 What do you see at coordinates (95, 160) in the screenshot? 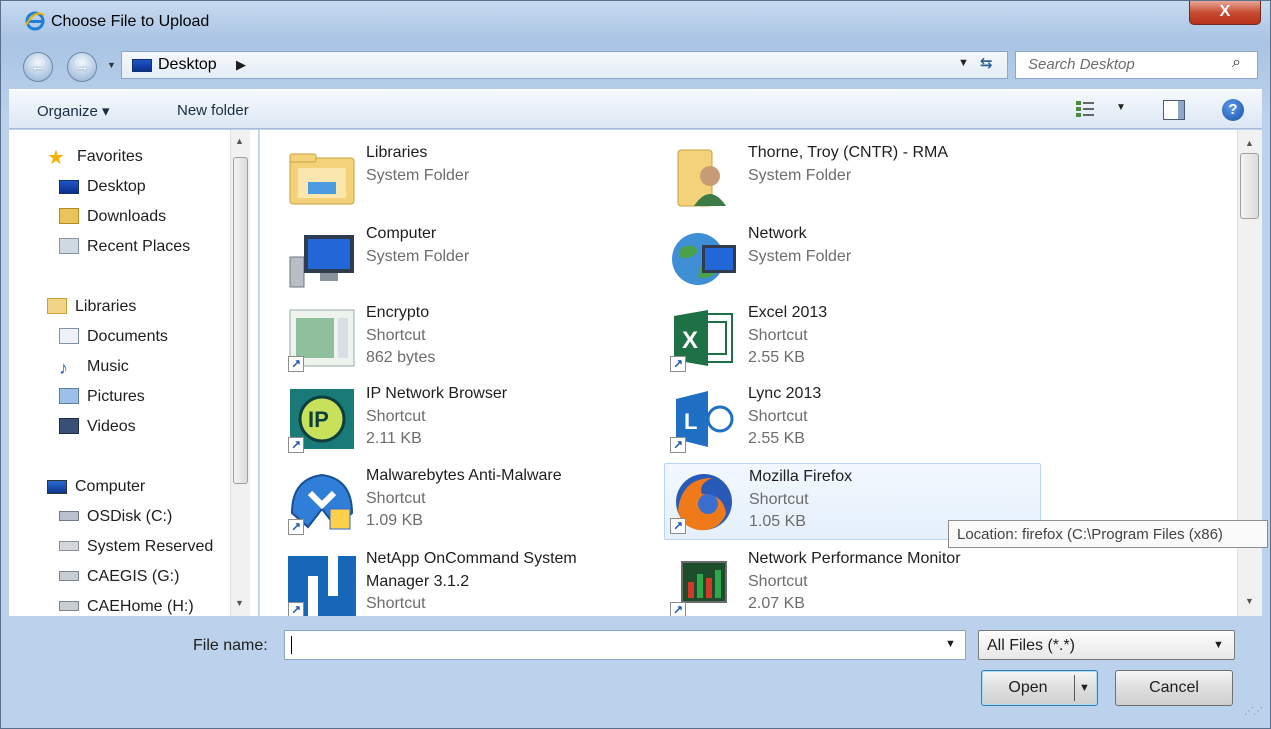
I see `nav-favorites: ★ Favorites` at bounding box center [95, 160].